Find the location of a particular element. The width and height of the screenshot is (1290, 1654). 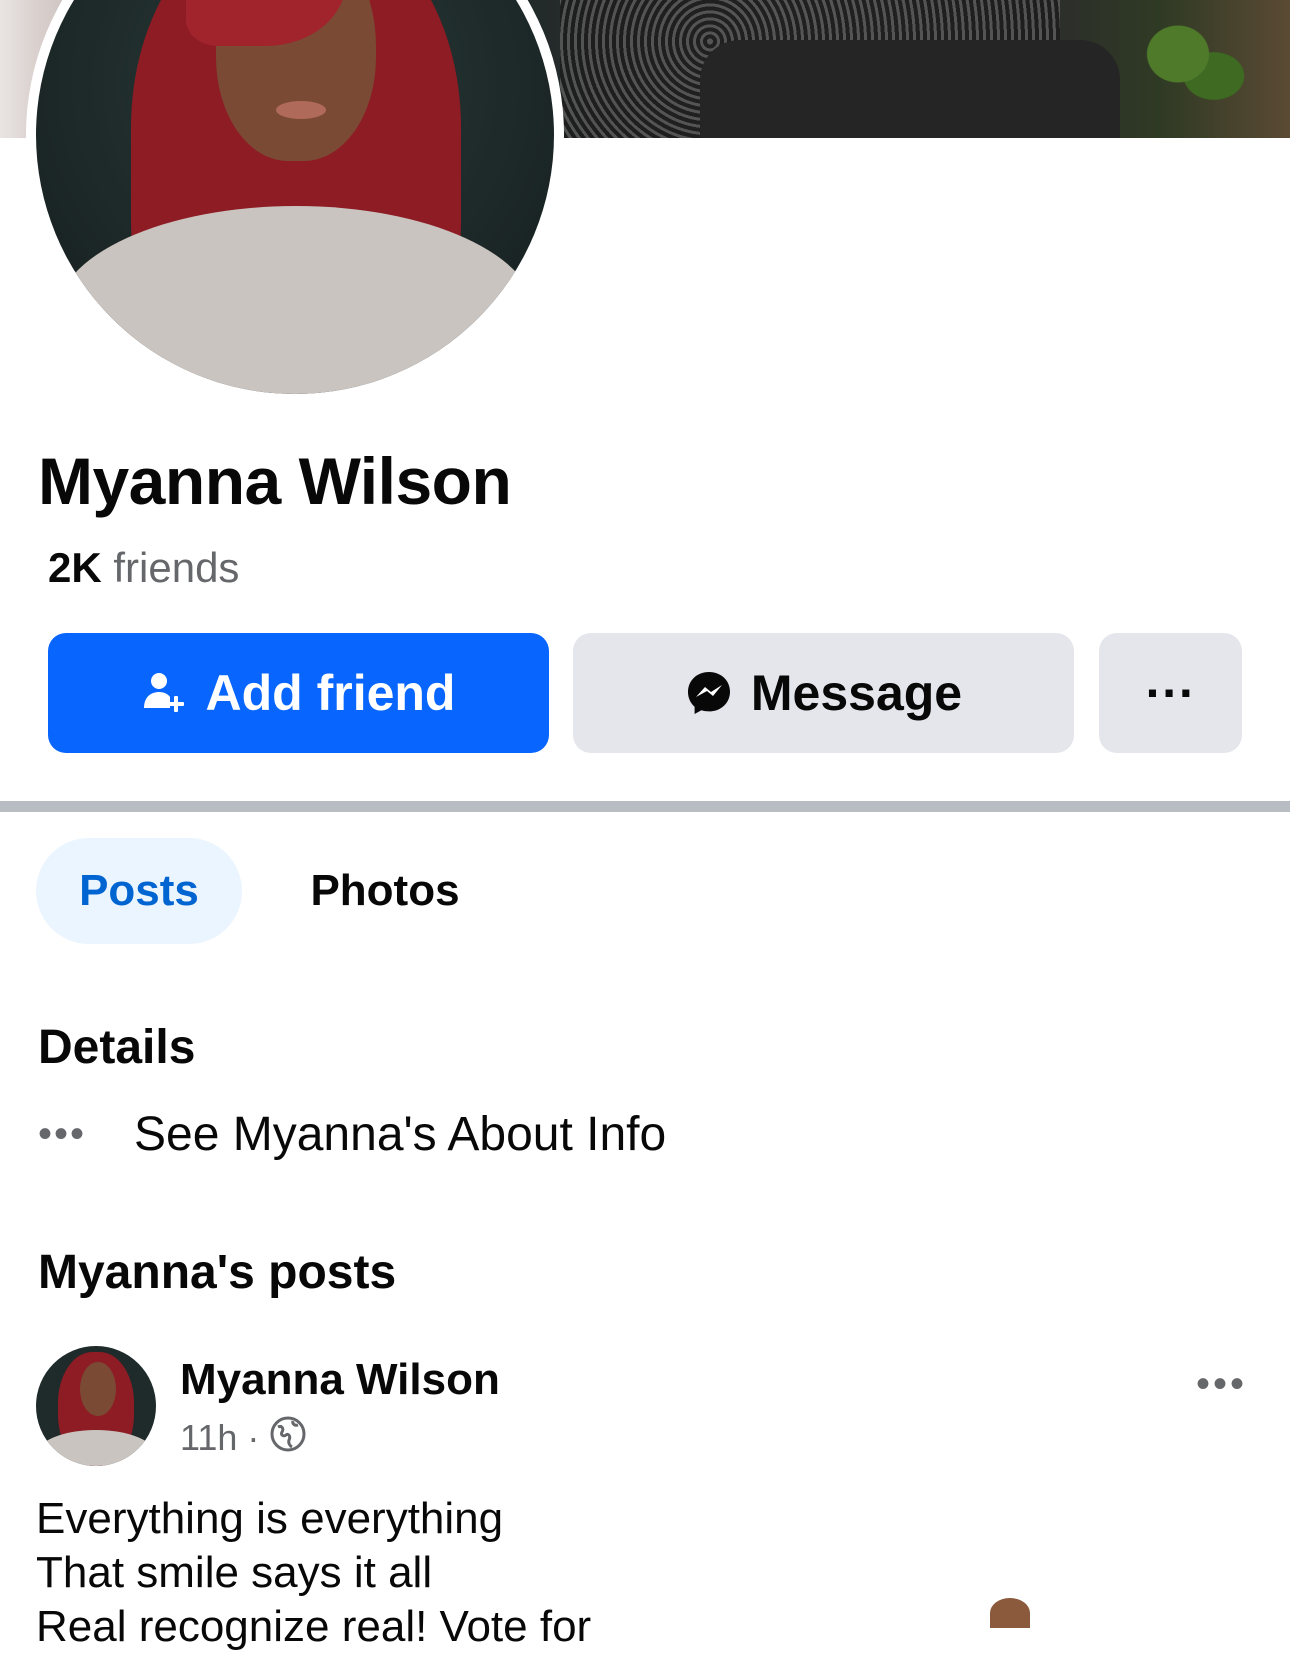

more-dots-icon: ••• is located at coordinates (62, 1133).